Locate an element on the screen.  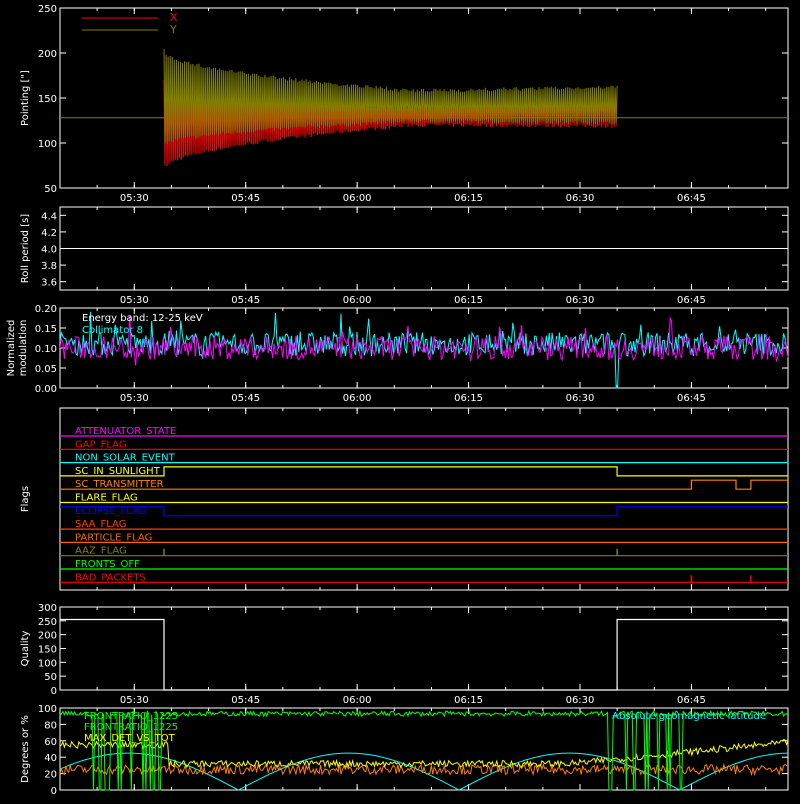
flag-label: SC_TRANSMITTER is located at coordinates (119, 484).